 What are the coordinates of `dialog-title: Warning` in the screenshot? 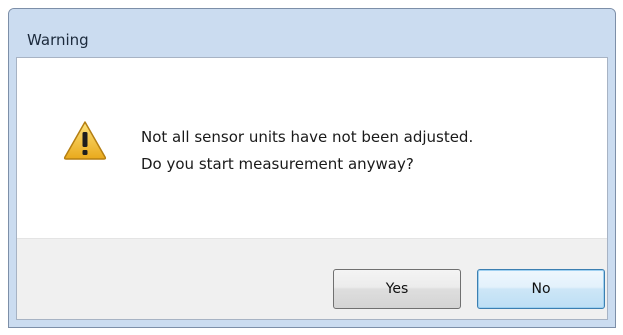 It's located at (58, 40).